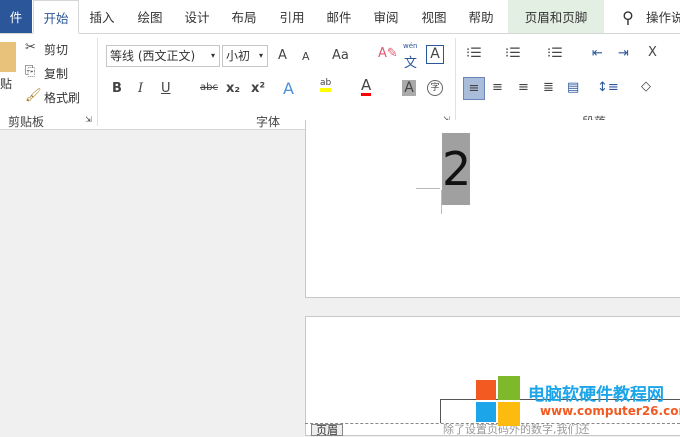  What do you see at coordinates (513, 53) in the screenshot?
I see `numbering-icon: ⁝☰` at bounding box center [513, 53].